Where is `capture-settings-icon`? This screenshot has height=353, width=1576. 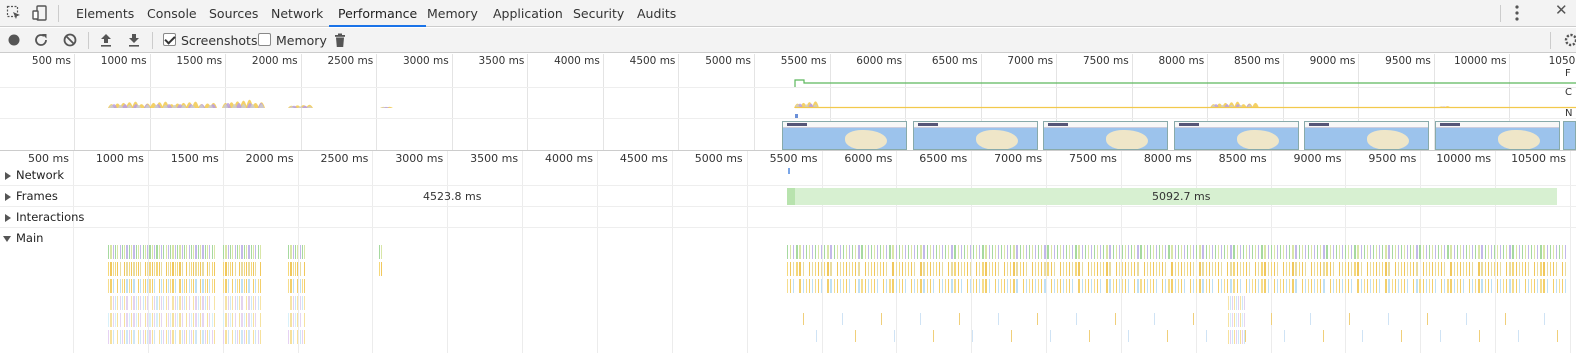
capture-settings-icon is located at coordinates (1567, 40).